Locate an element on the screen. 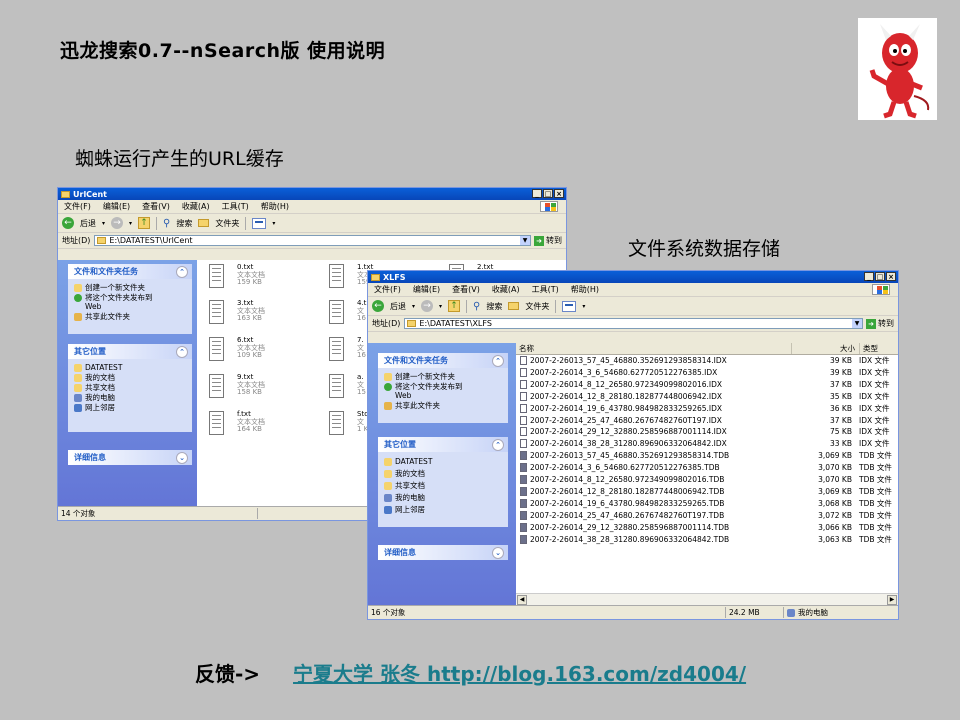 The image size is (960, 720). file-item: 6.txt 文本文档 109 KB is located at coordinates (254, 350).